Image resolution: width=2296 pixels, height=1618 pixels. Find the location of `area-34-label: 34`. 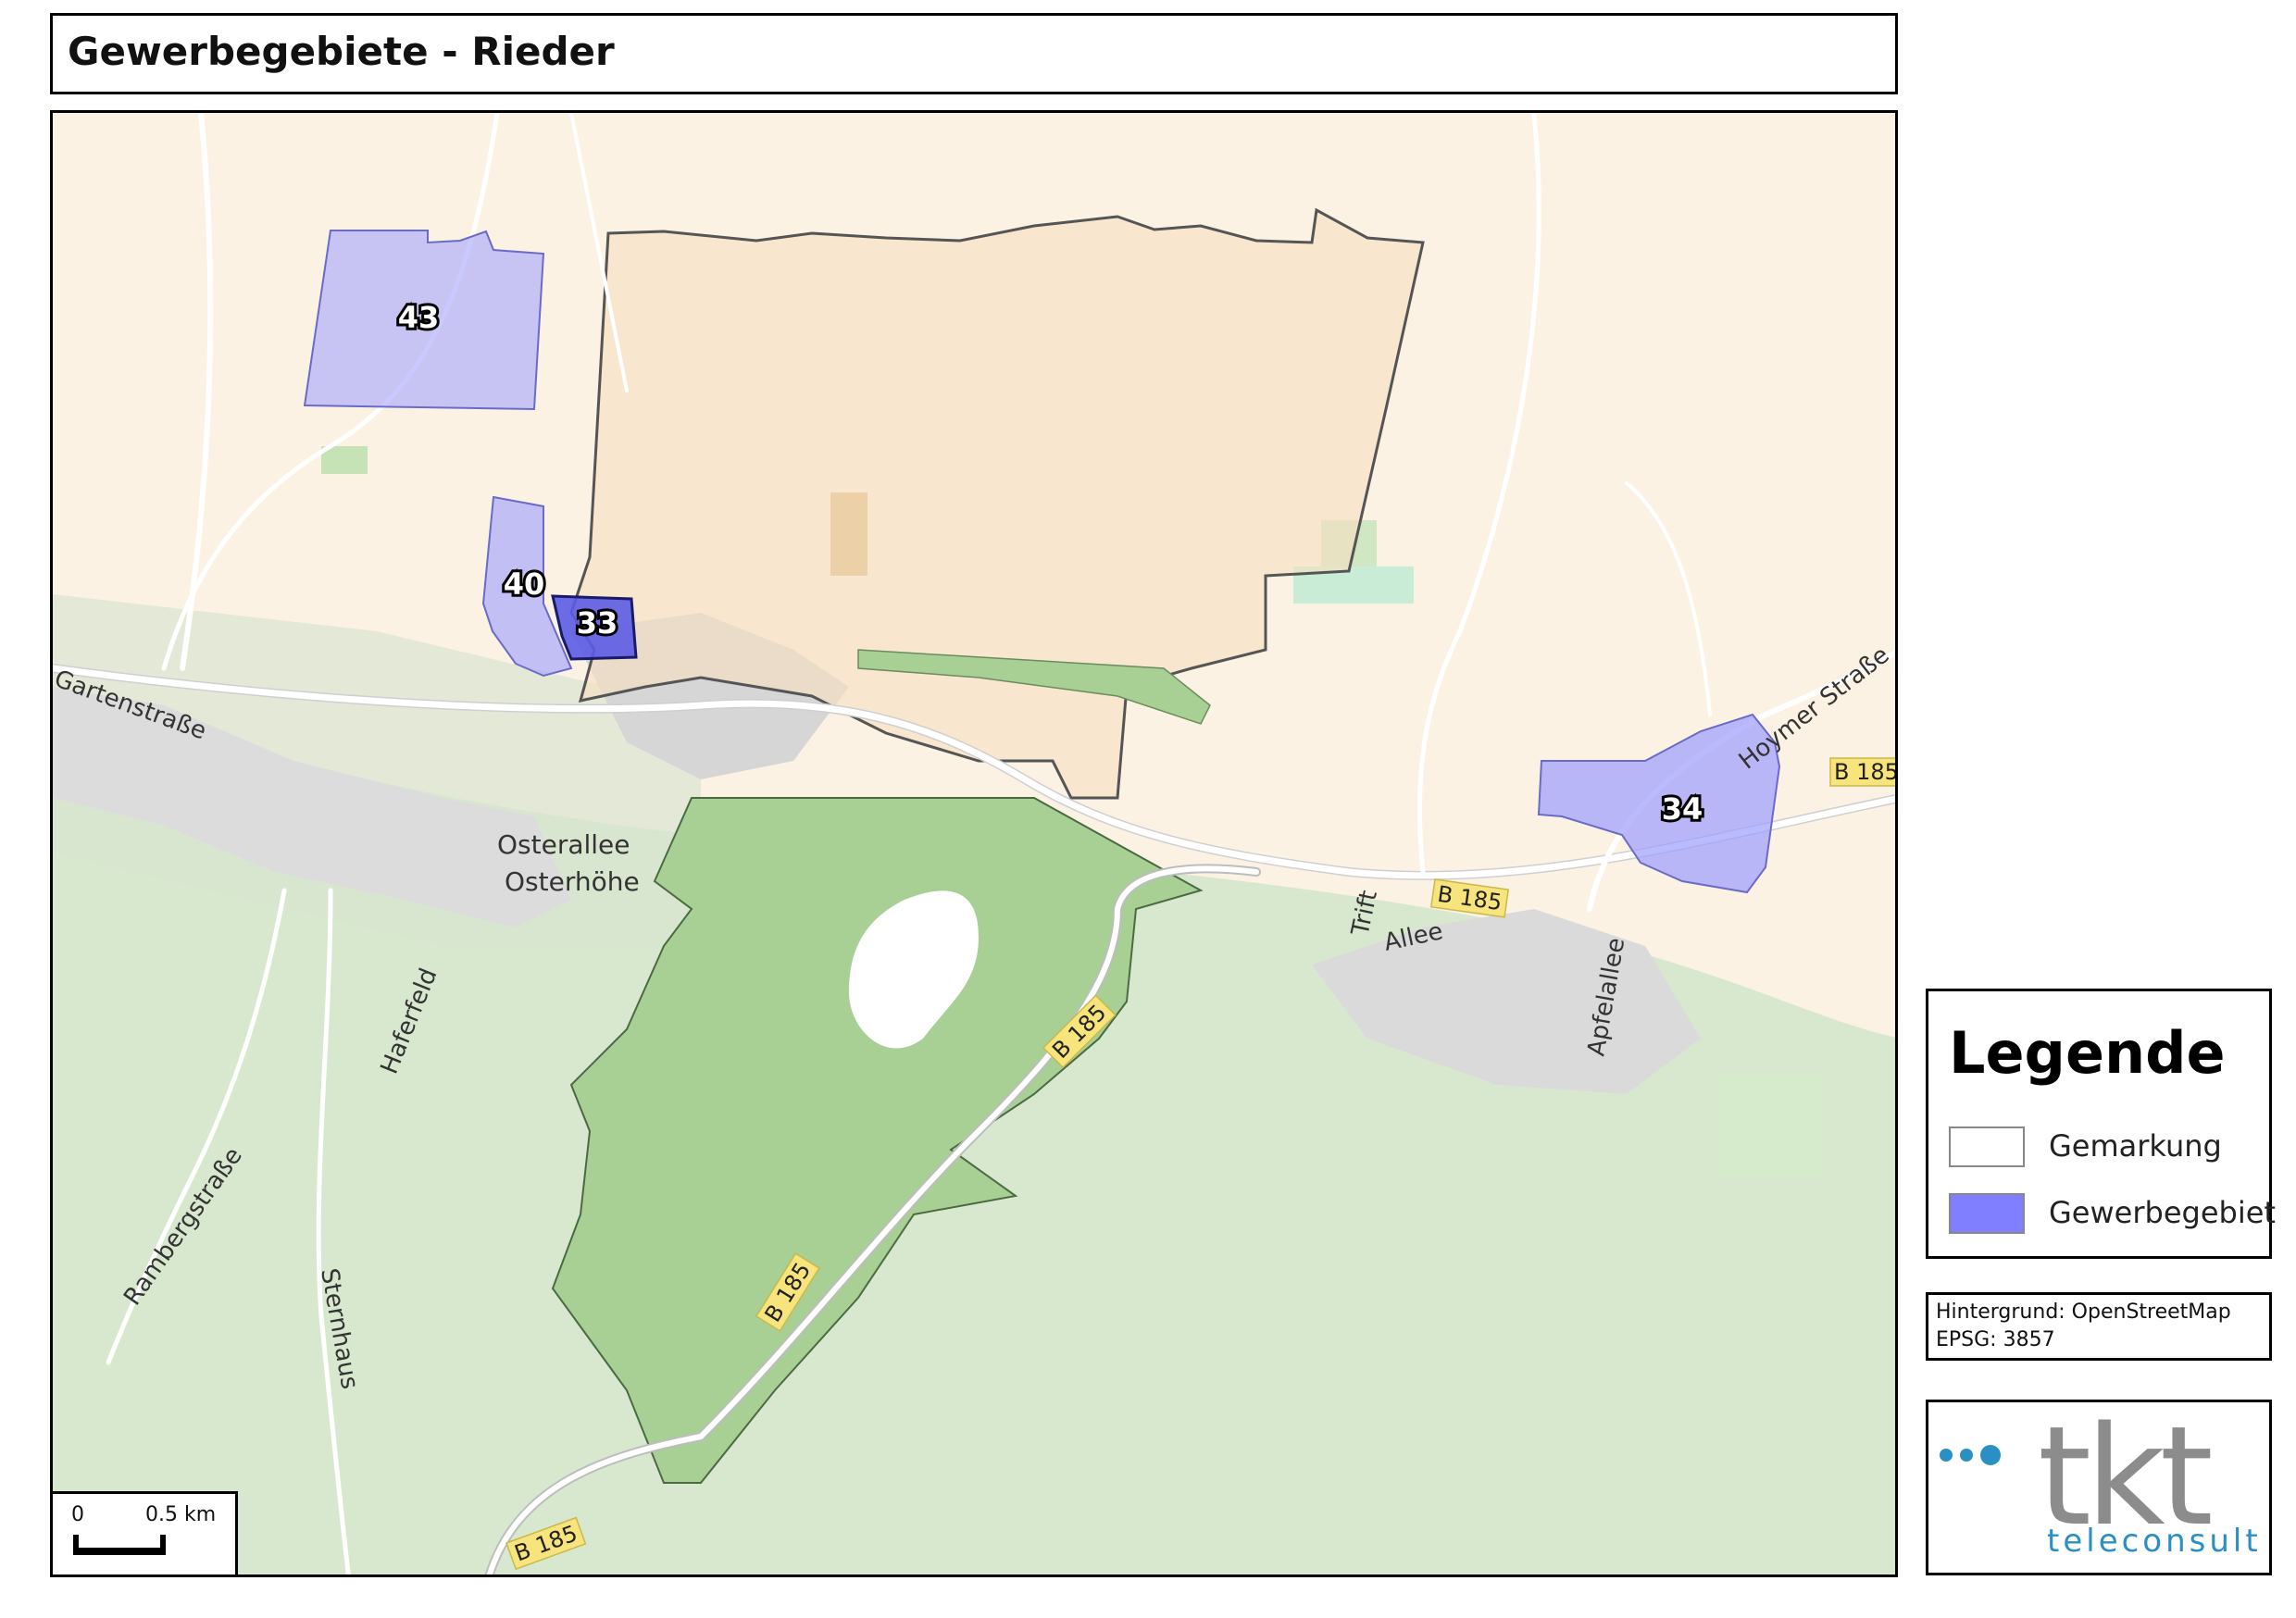

area-34-label: 34 is located at coordinates (1682, 809).